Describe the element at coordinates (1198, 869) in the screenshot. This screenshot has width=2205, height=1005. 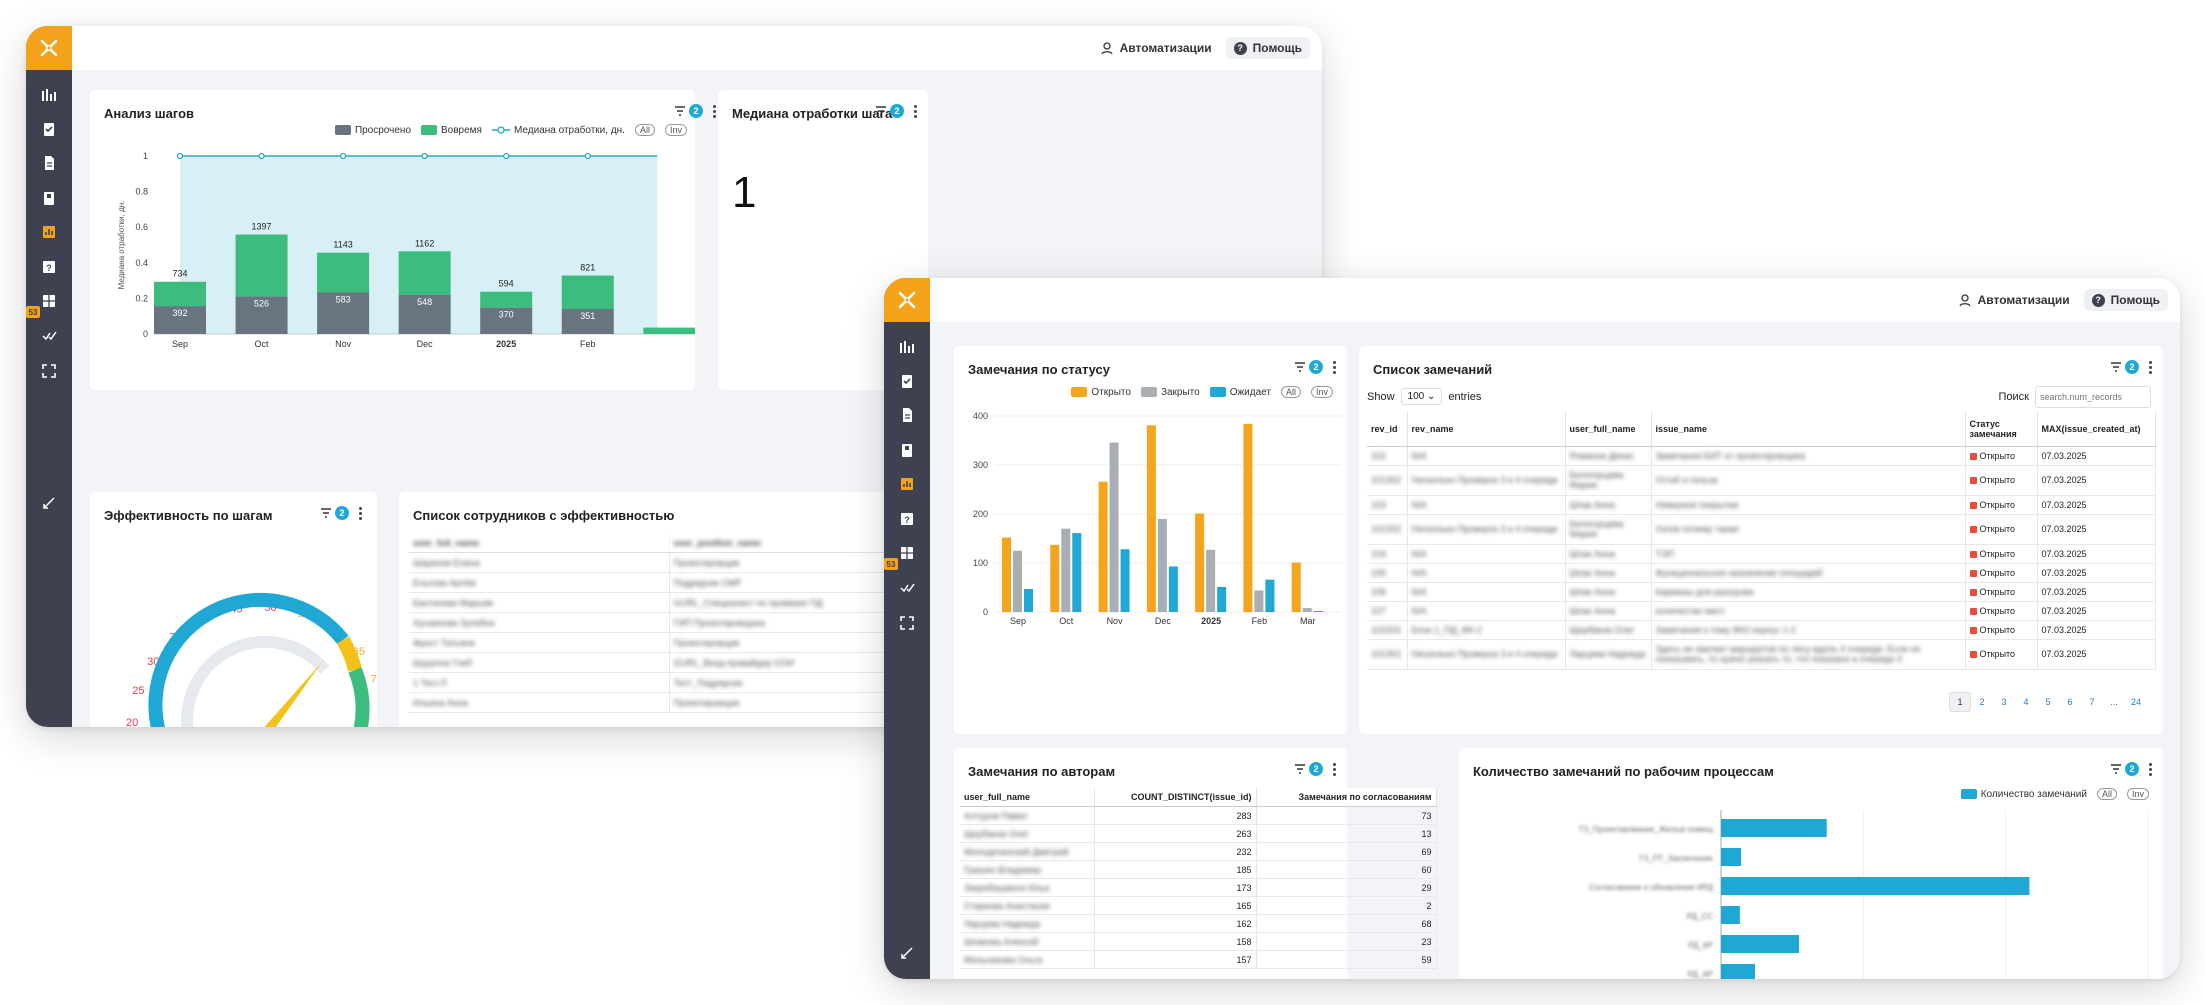
I see `table-row: Гришин Владимир 185 60` at that location.